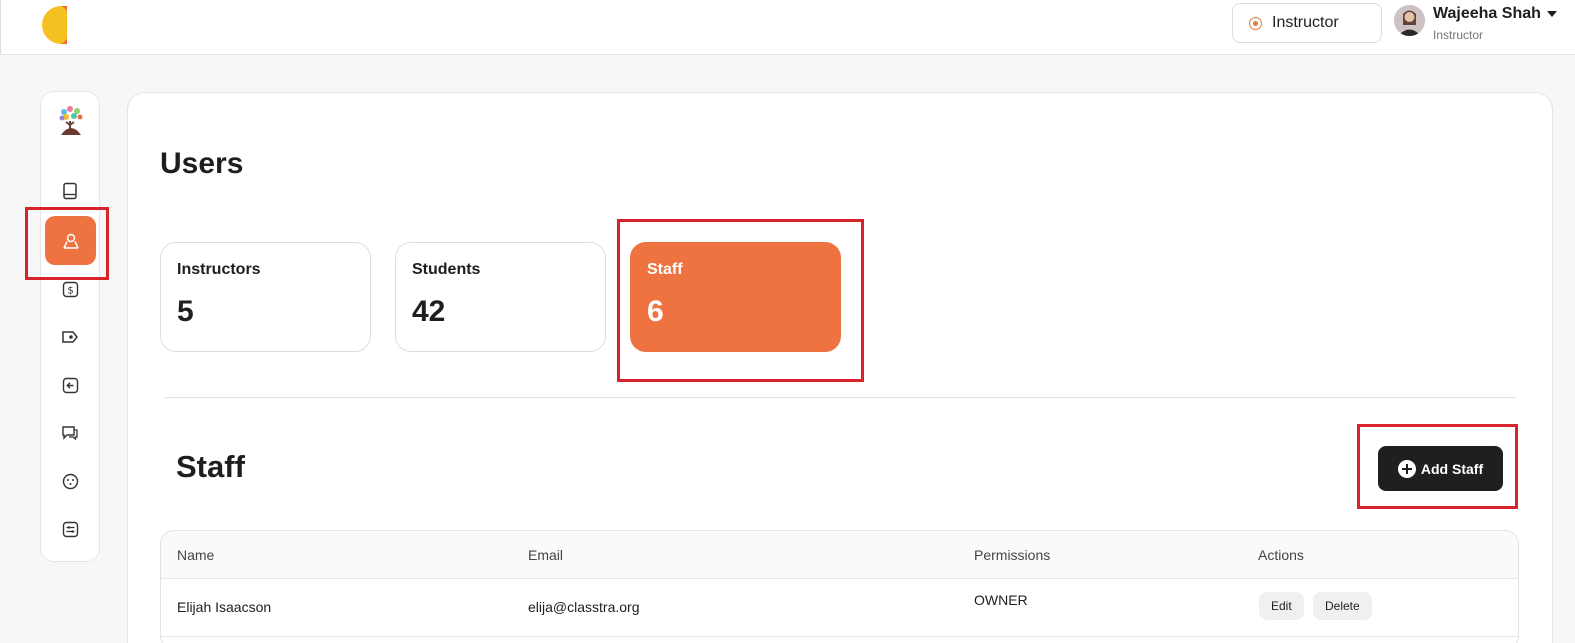 The image size is (1575, 643). Describe the element at coordinates (1452, 468) in the screenshot. I see `add-staff-label: Add Staff` at that location.